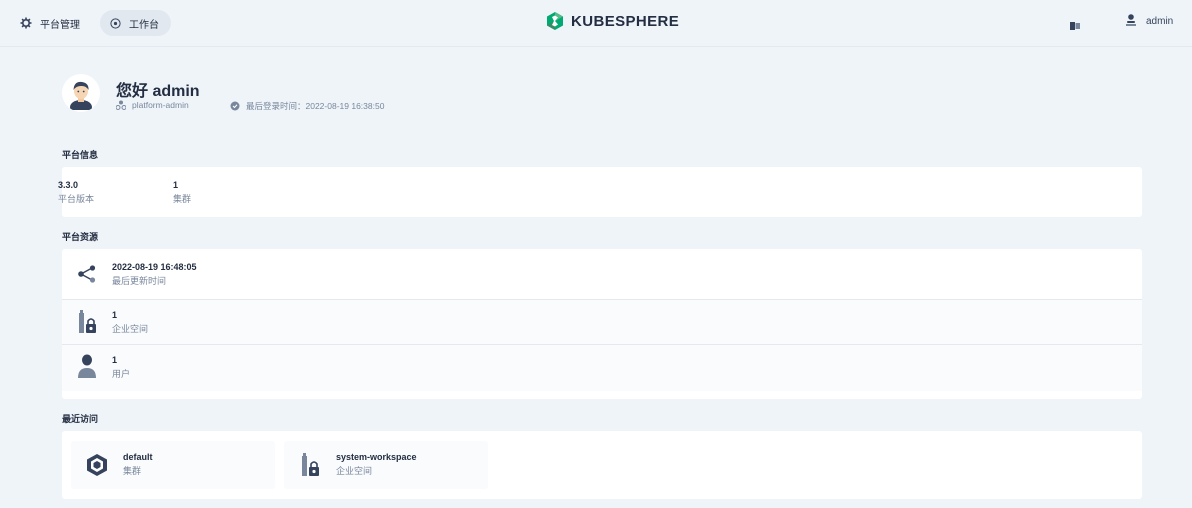 This screenshot has height=508, width=1192. I want to click on recent-visits-card: default 集群 system-workspace 企业空间, so click(602, 465).